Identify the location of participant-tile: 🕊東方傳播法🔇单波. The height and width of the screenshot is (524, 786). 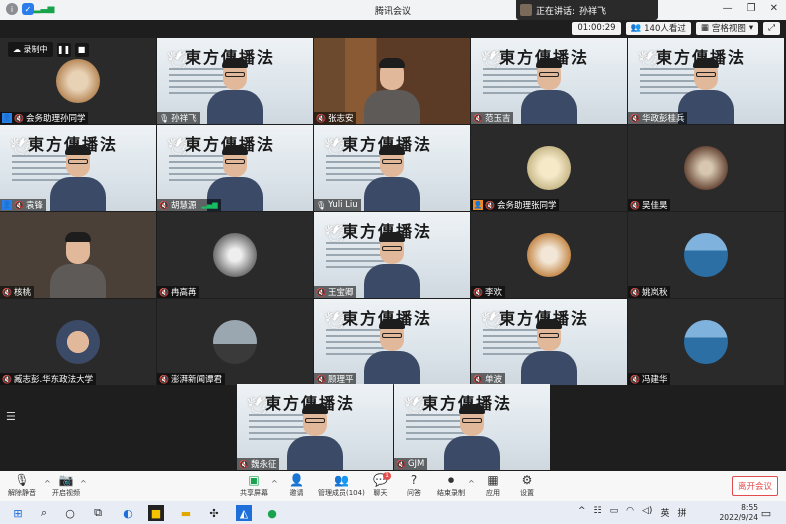
(549, 342).